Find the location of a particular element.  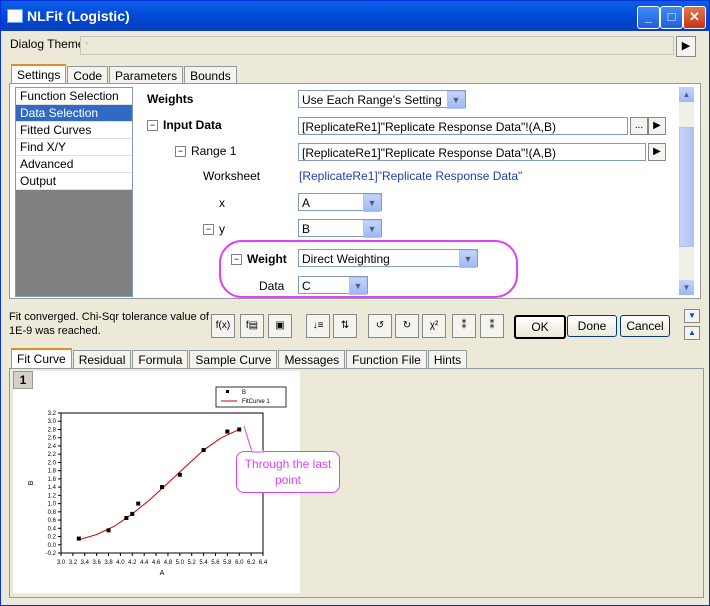

data-combo: C ▼ is located at coordinates (333, 285).